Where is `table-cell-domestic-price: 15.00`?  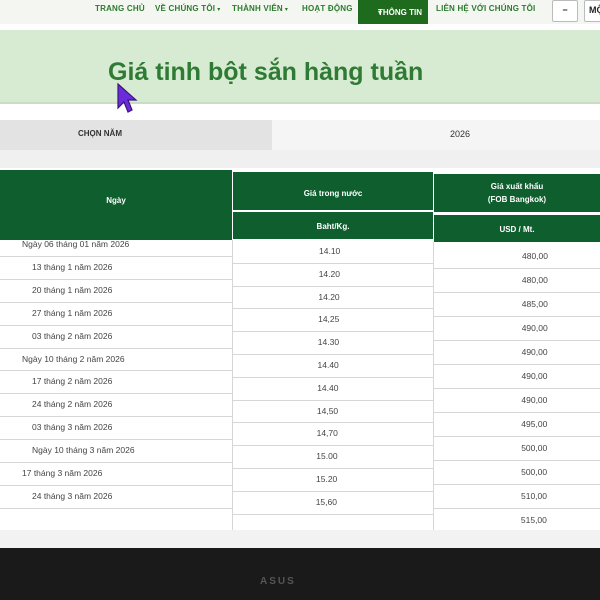
table-cell-domestic-price: 15.00 is located at coordinates (327, 456).